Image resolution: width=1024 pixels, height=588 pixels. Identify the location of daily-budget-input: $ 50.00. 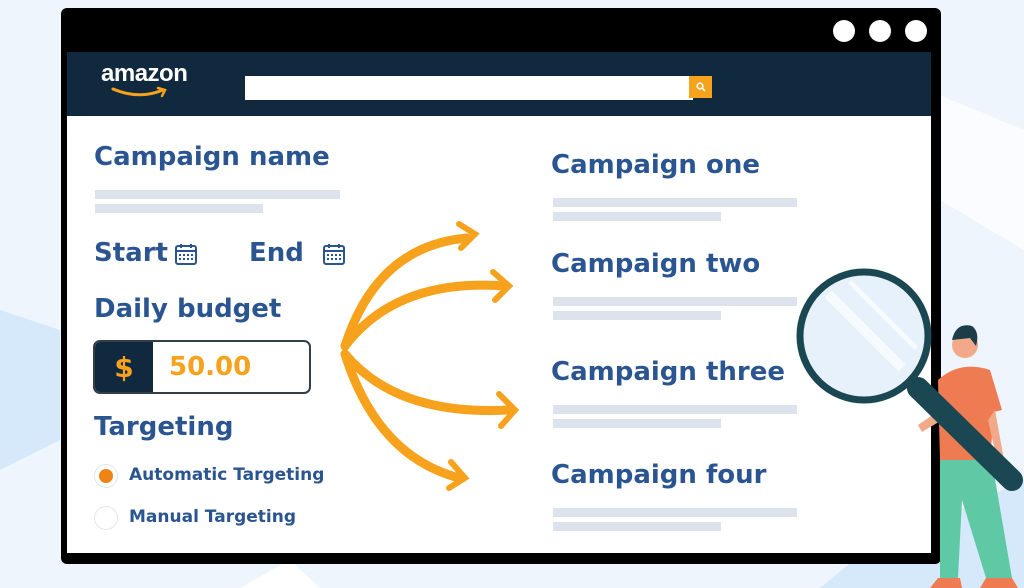
(202, 367).